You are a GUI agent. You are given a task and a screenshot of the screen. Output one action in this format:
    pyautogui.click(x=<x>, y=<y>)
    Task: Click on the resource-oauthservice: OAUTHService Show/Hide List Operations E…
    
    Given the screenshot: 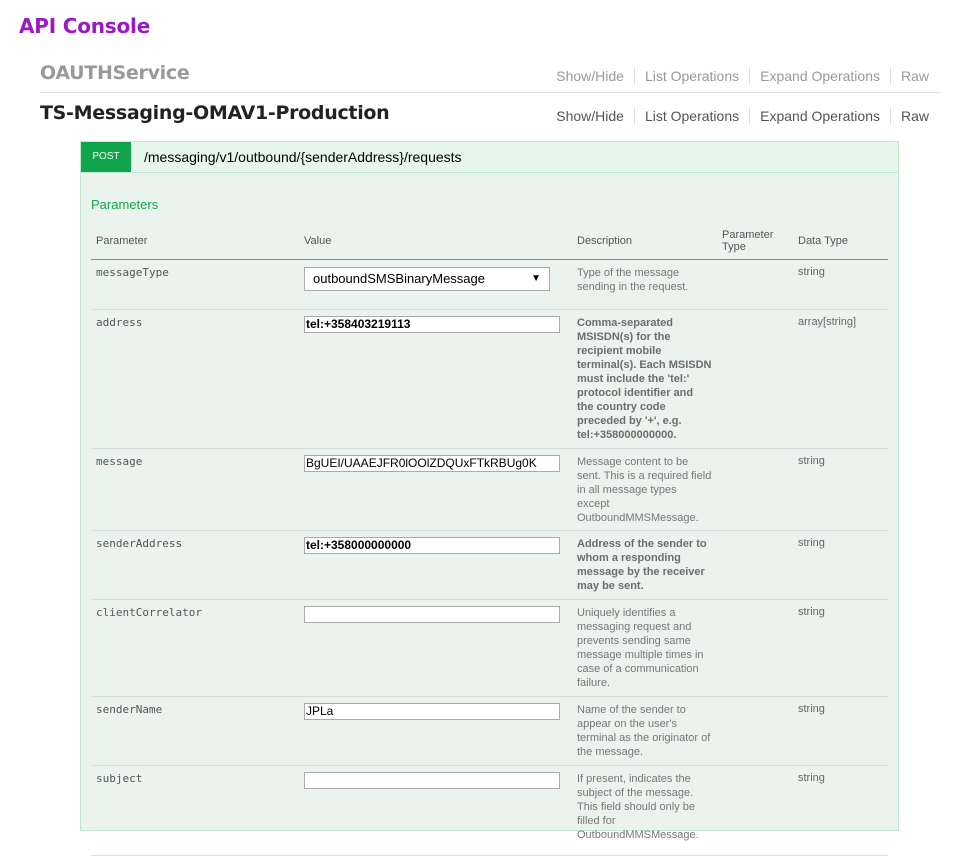 What is the action you would take?
    pyautogui.click(x=490, y=72)
    